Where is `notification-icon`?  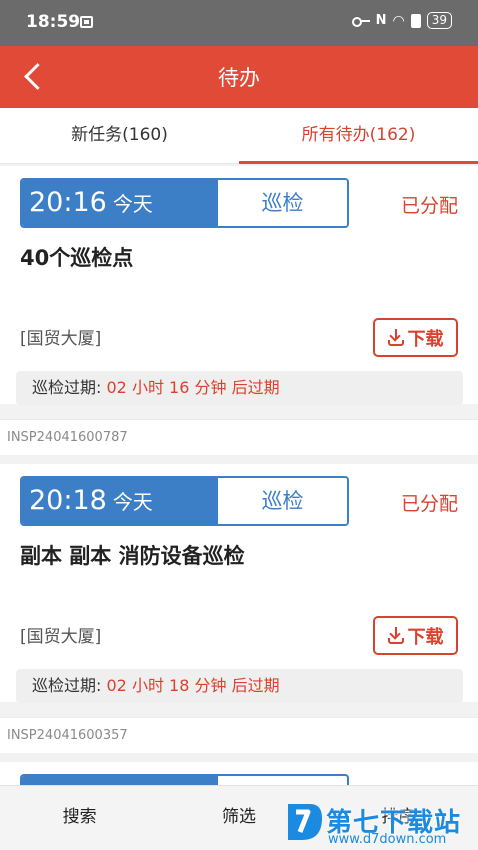 notification-icon is located at coordinates (86, 22).